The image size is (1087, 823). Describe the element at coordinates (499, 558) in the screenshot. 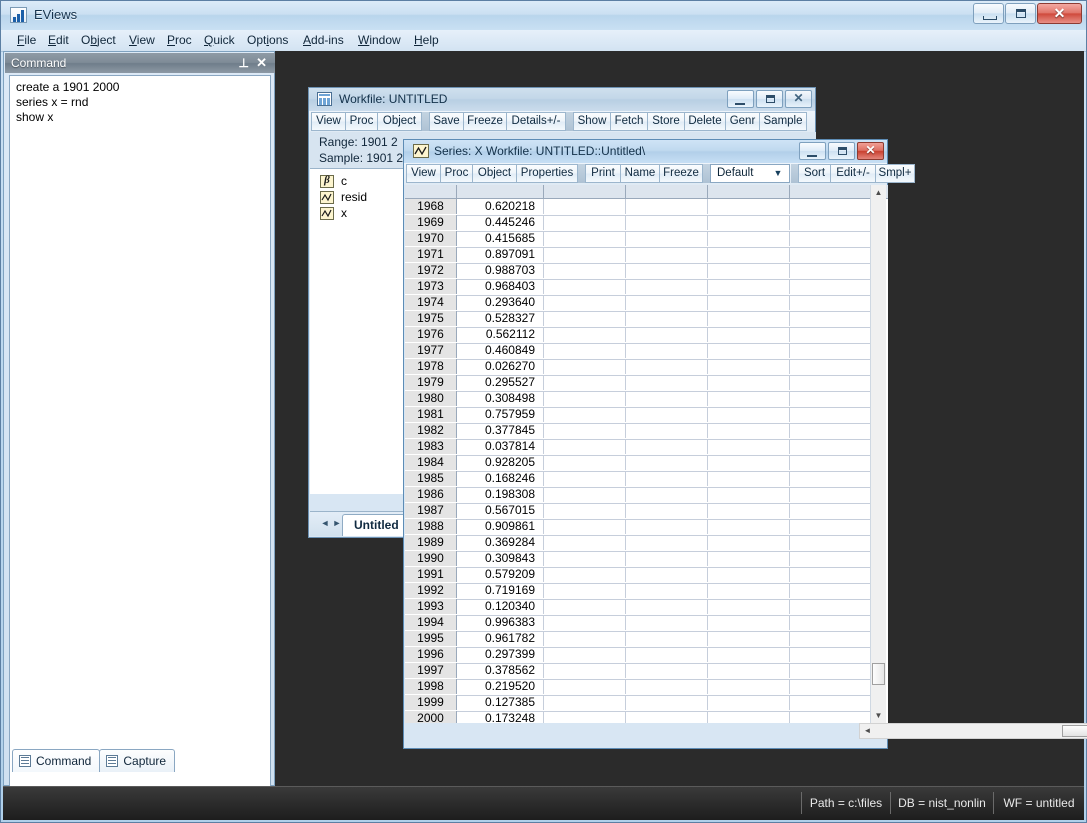

I see `series-value-cell: 0.309843` at that location.